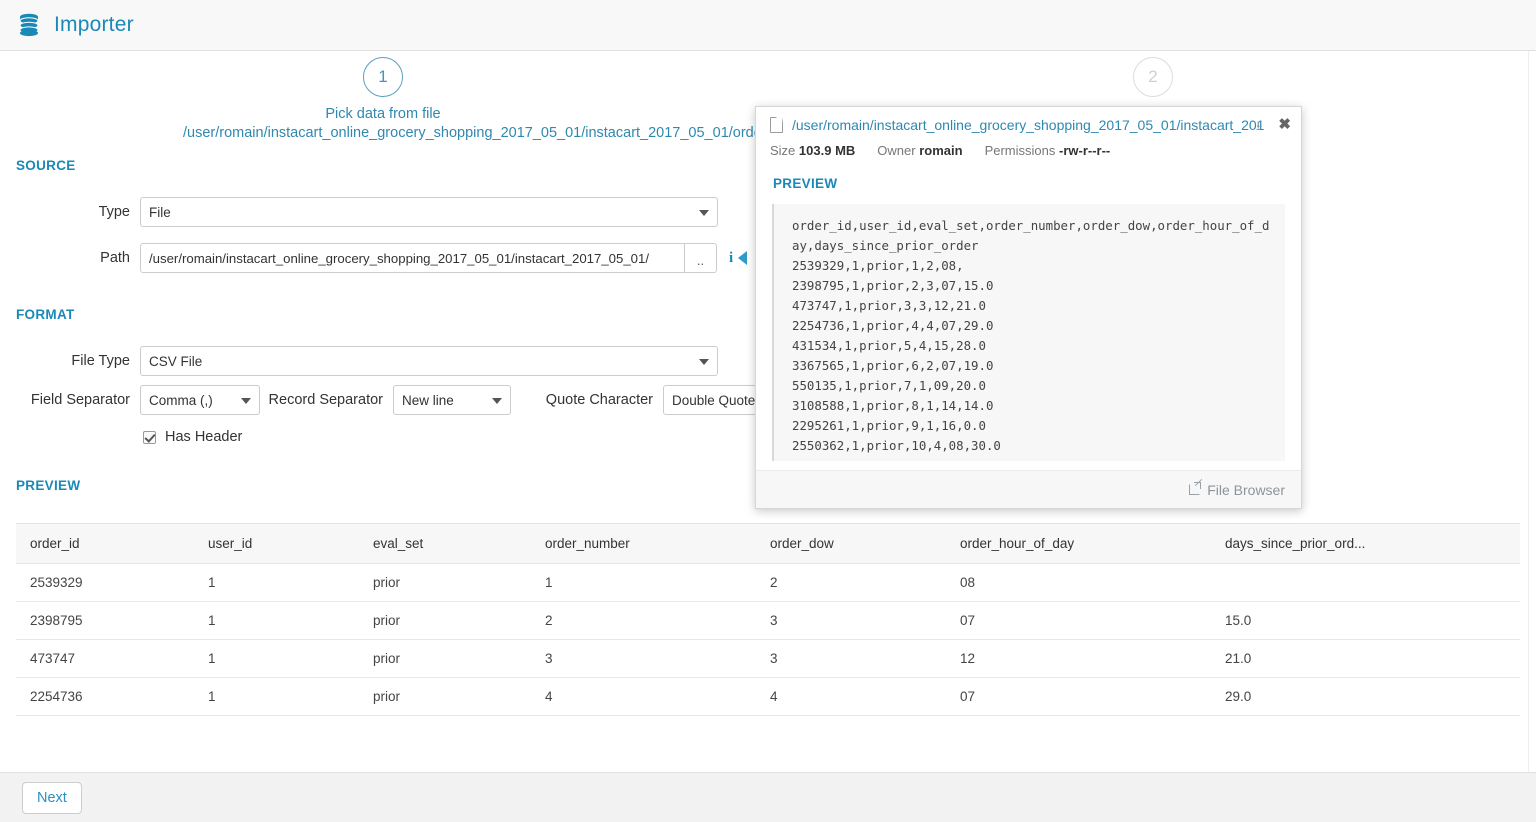 The image size is (1536, 822). I want to click on record-separator-select: New line, so click(452, 400).